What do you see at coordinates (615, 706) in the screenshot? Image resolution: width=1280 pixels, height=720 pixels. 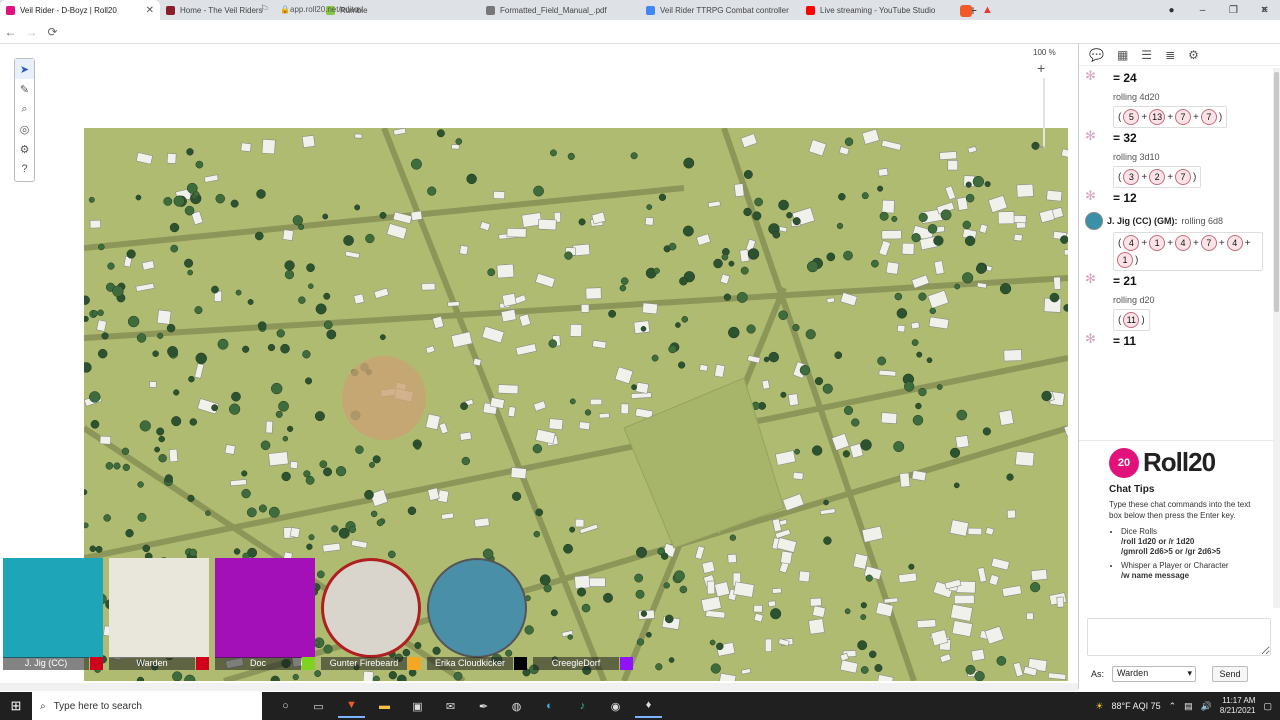 I see `obs-icon: ◉` at bounding box center [615, 706].